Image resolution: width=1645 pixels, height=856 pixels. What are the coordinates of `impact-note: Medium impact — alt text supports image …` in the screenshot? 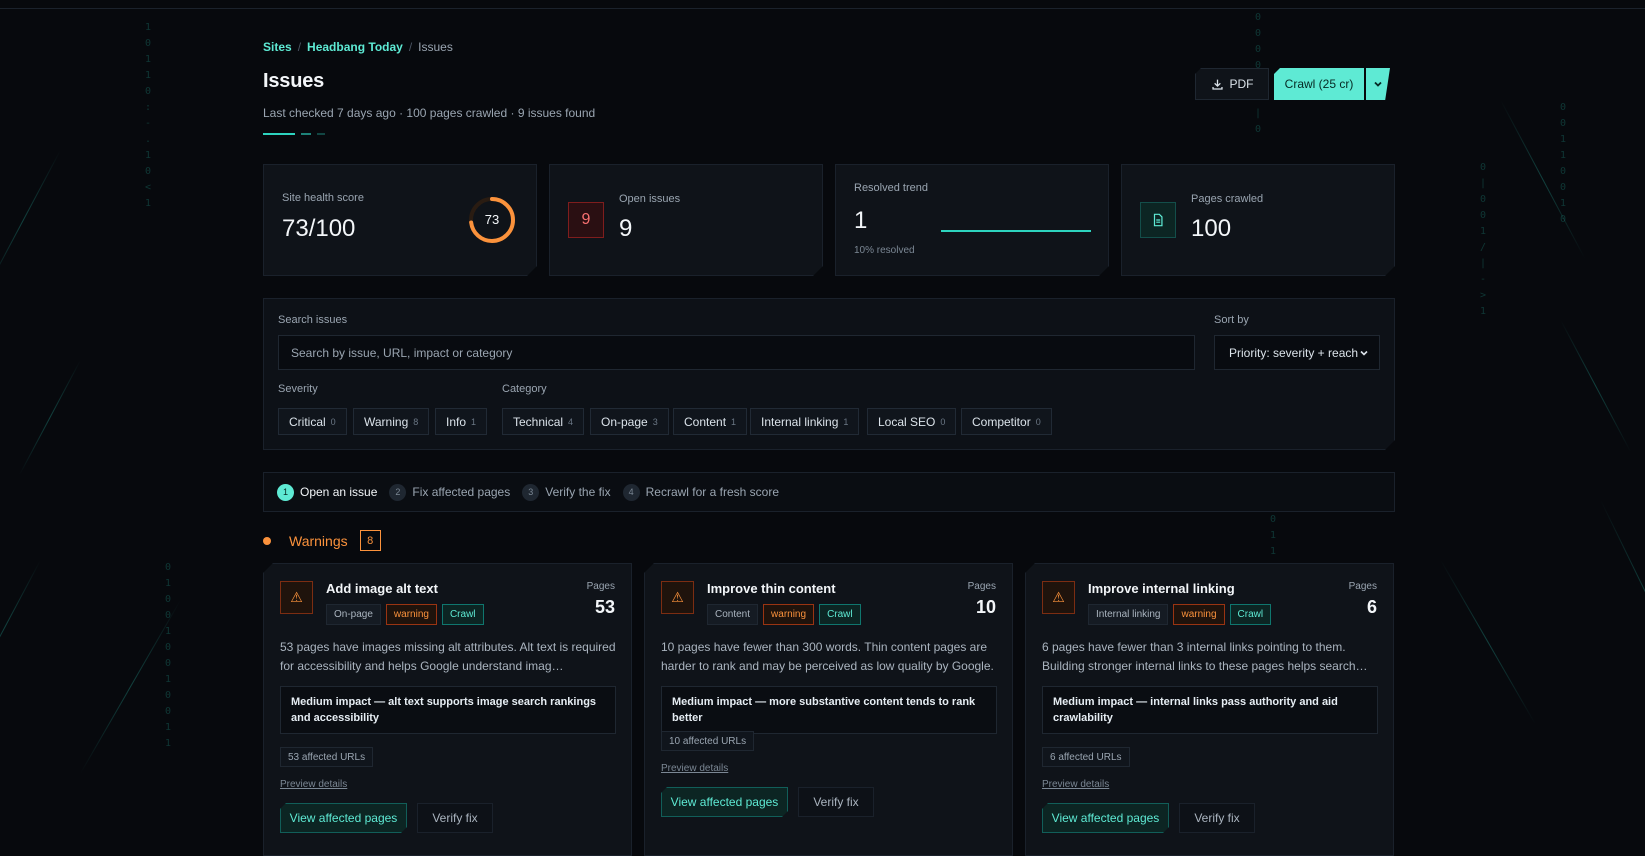 It's located at (448, 710).